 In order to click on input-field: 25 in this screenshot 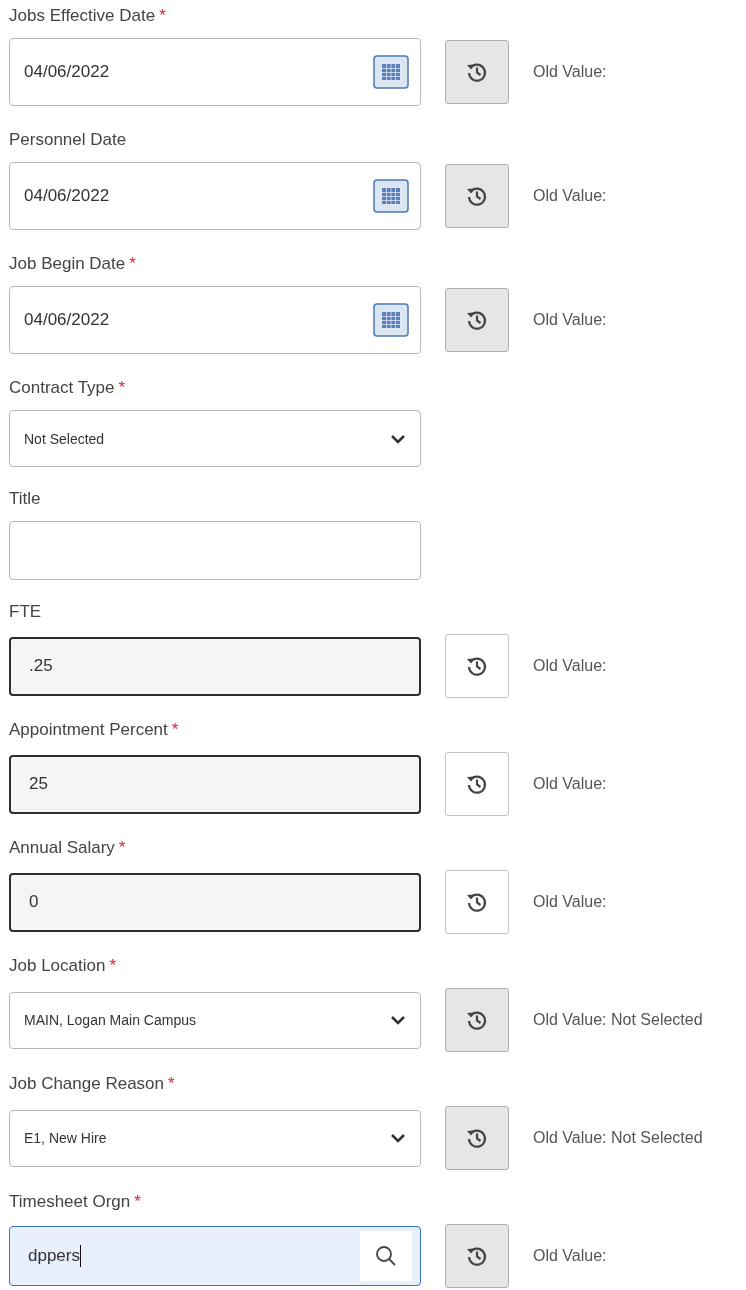, I will do `click(215, 784)`.